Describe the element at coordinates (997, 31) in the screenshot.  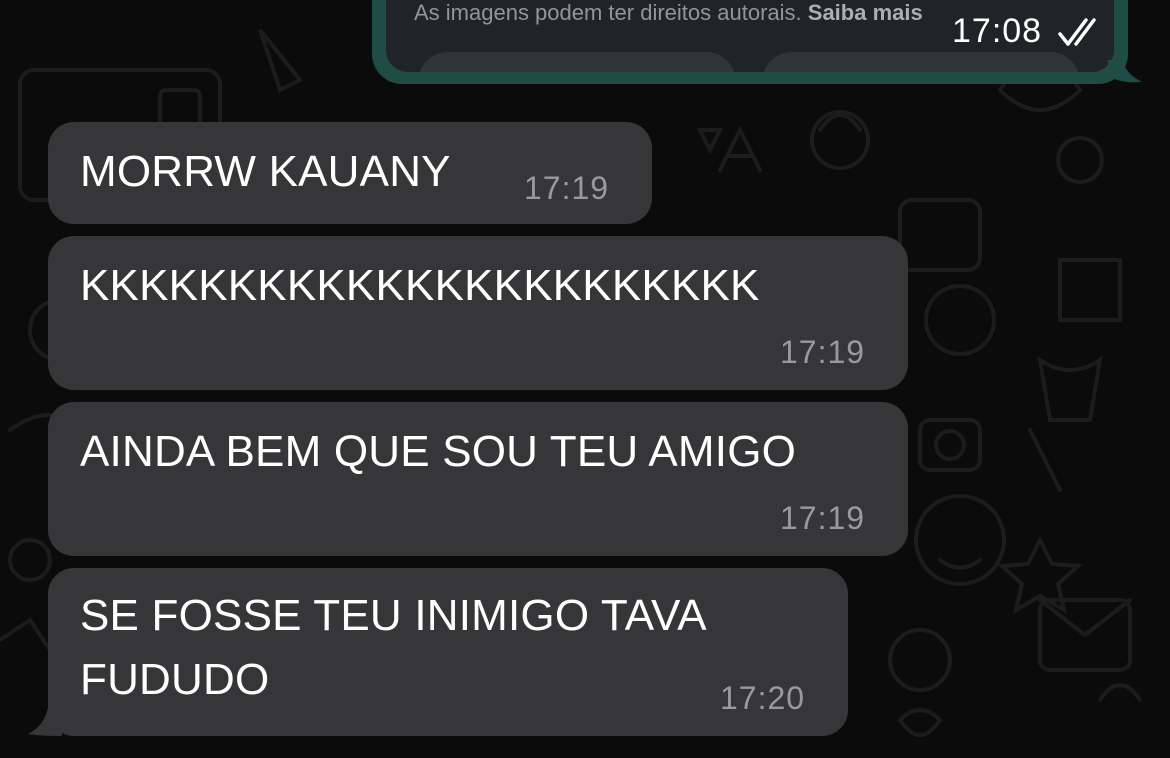
I see `sent-message-time: 17:08` at that location.